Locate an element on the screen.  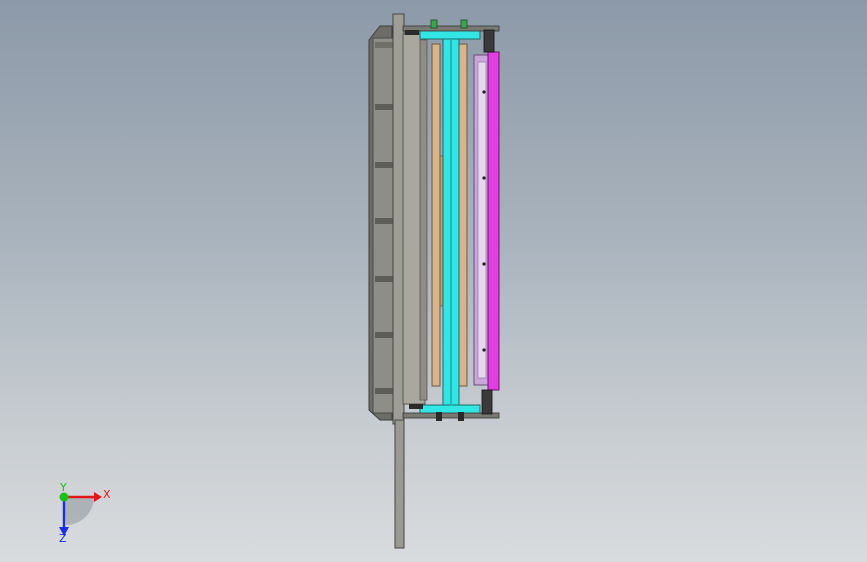
magenta-panel-assembly is located at coordinates (486, 221).